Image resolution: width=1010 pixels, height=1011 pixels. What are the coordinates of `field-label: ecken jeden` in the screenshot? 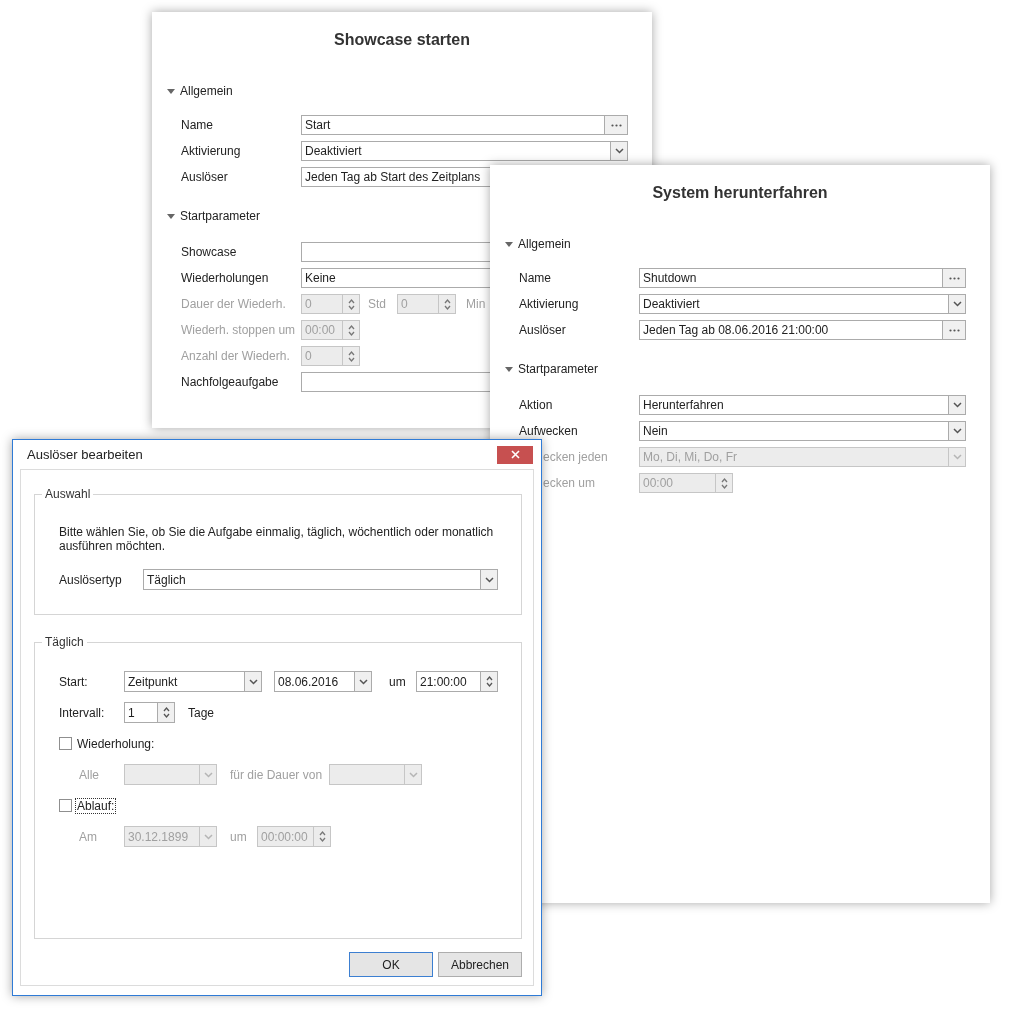 It's located at (576, 457).